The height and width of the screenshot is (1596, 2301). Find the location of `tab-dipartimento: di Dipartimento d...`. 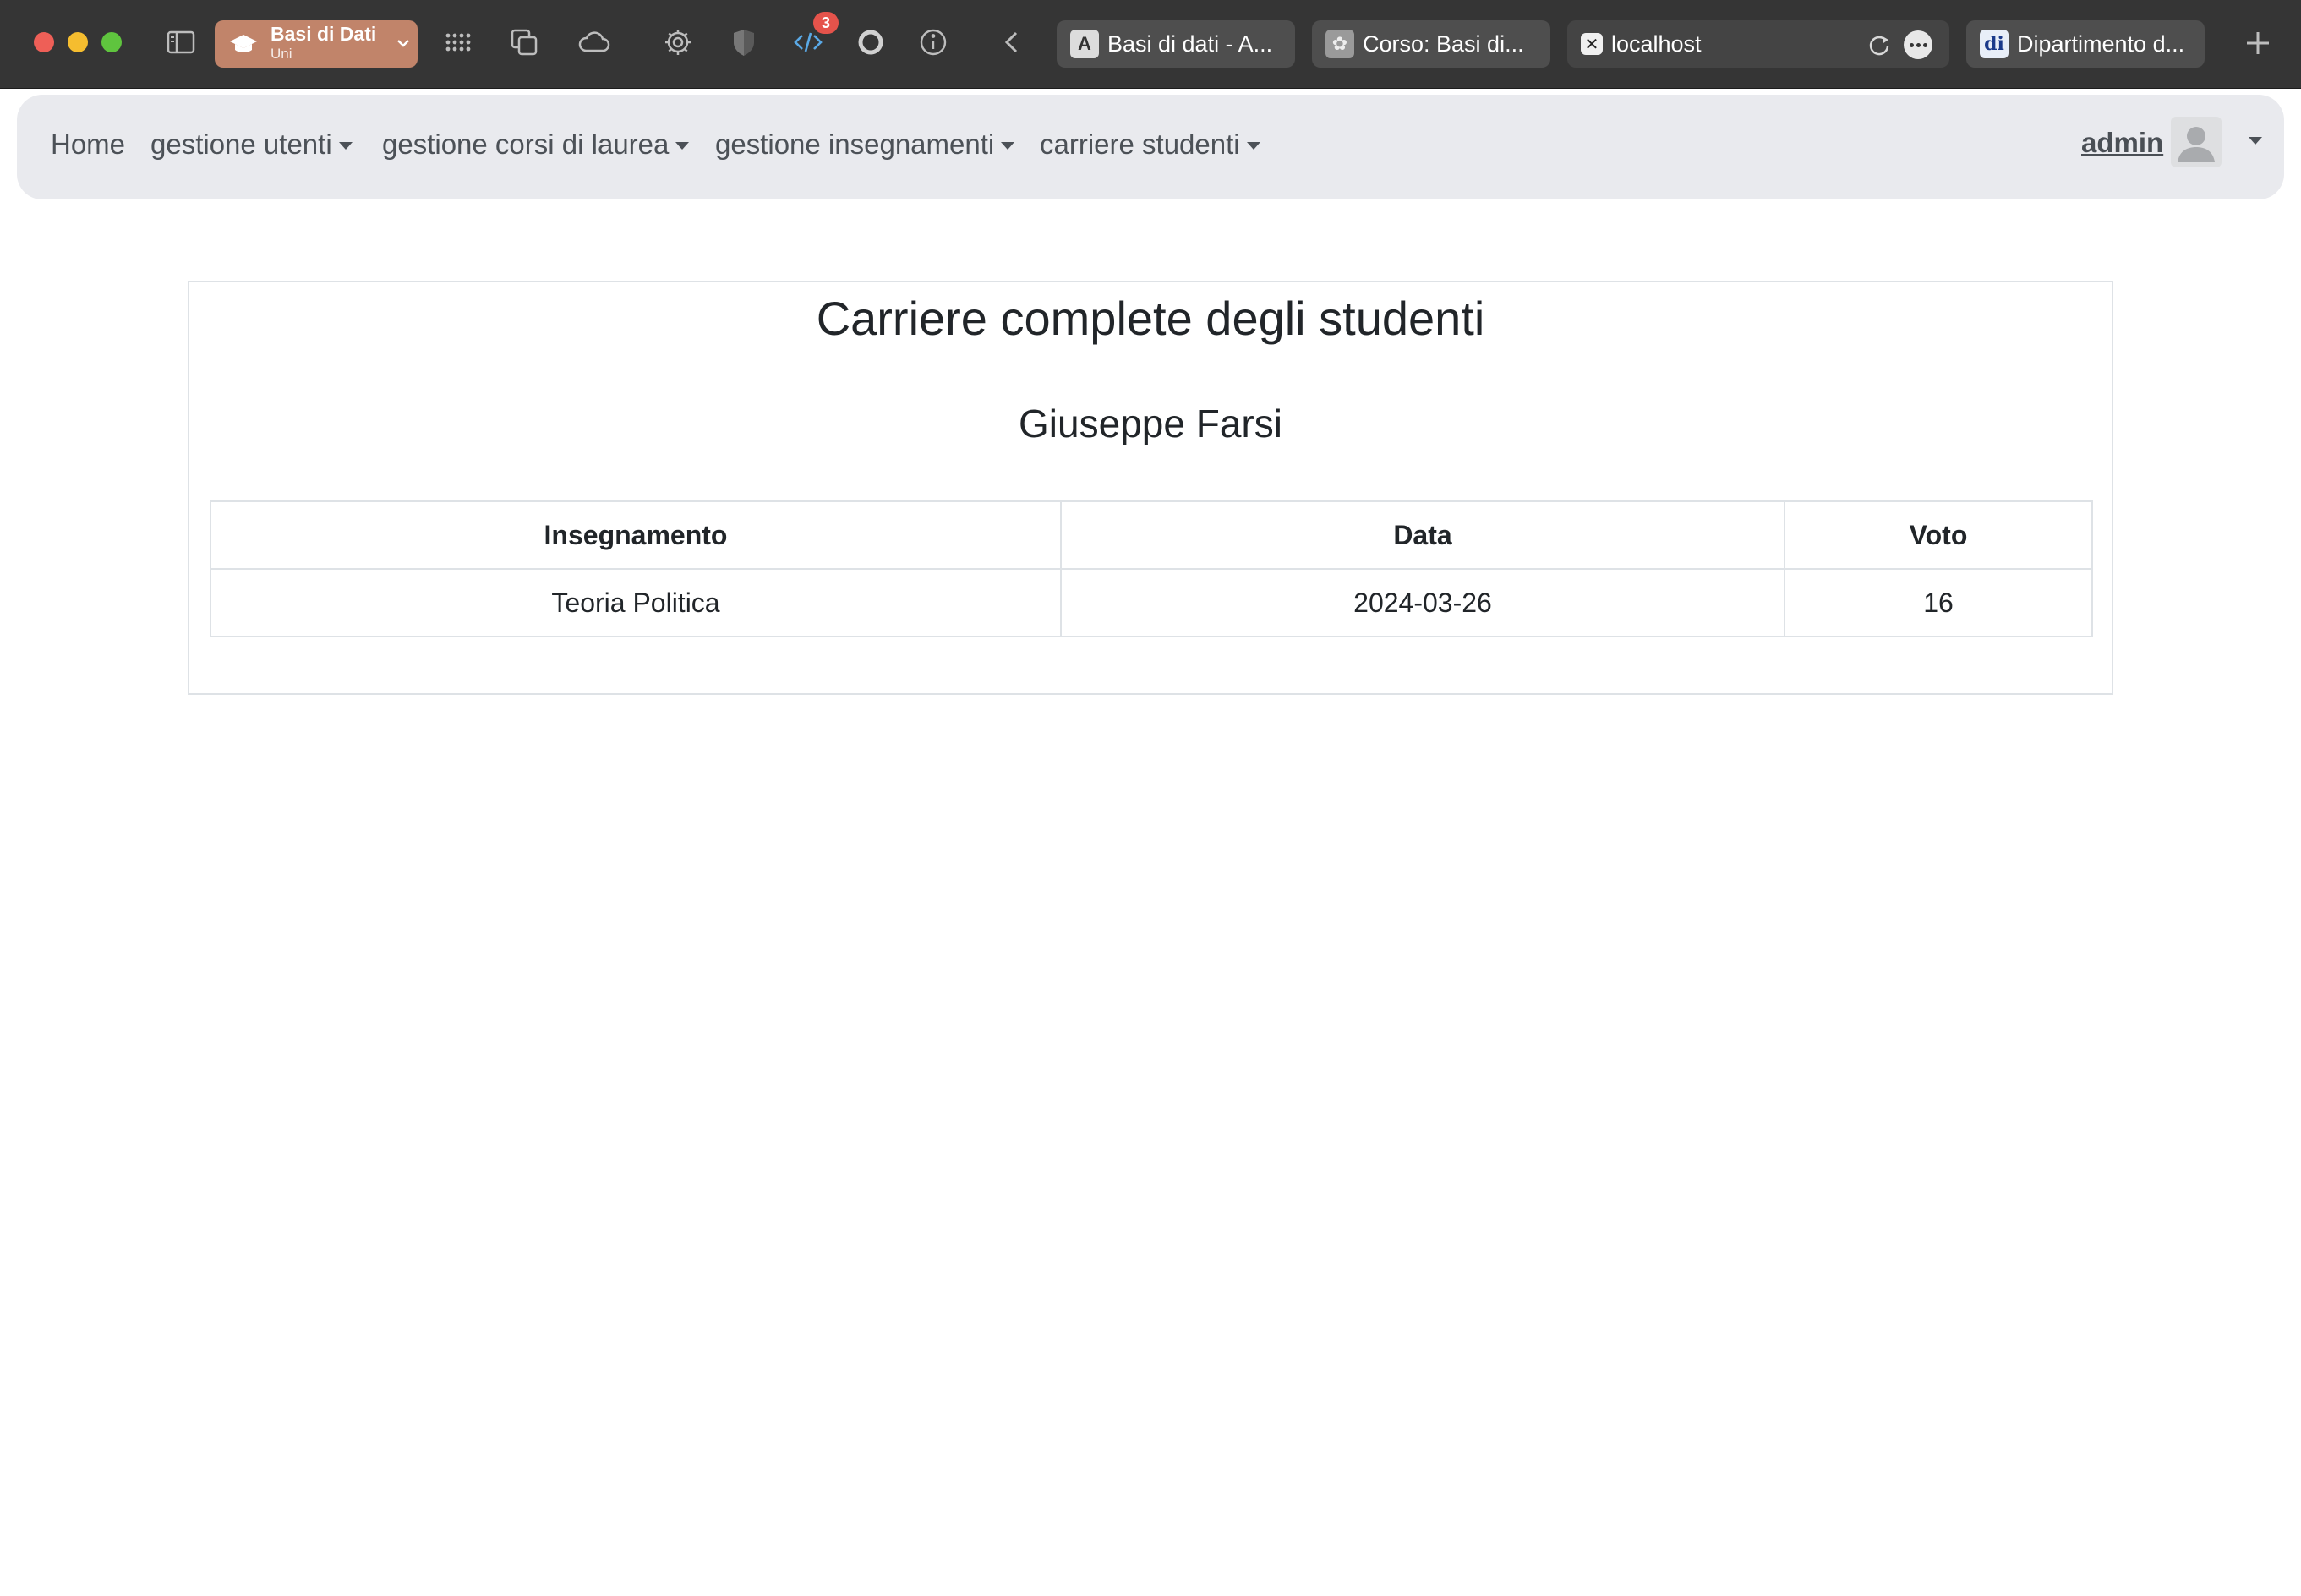

tab-dipartimento: di Dipartimento d... is located at coordinates (2085, 44).